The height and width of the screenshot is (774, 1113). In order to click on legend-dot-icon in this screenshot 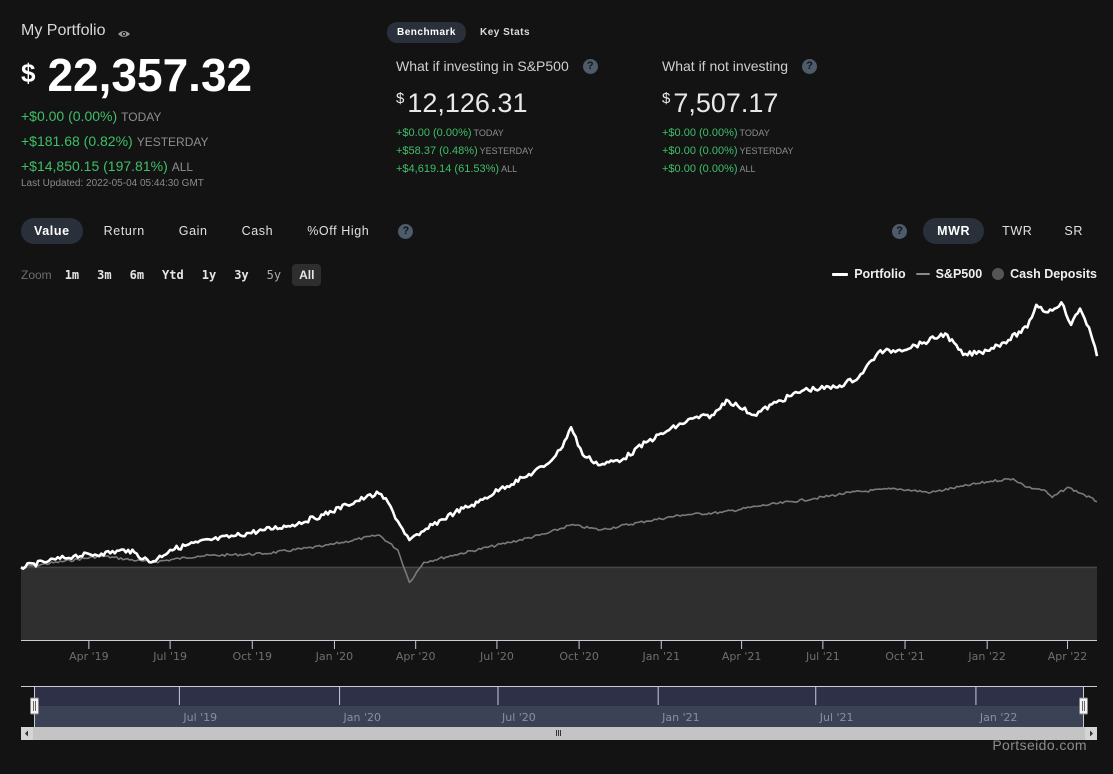, I will do `click(998, 274)`.